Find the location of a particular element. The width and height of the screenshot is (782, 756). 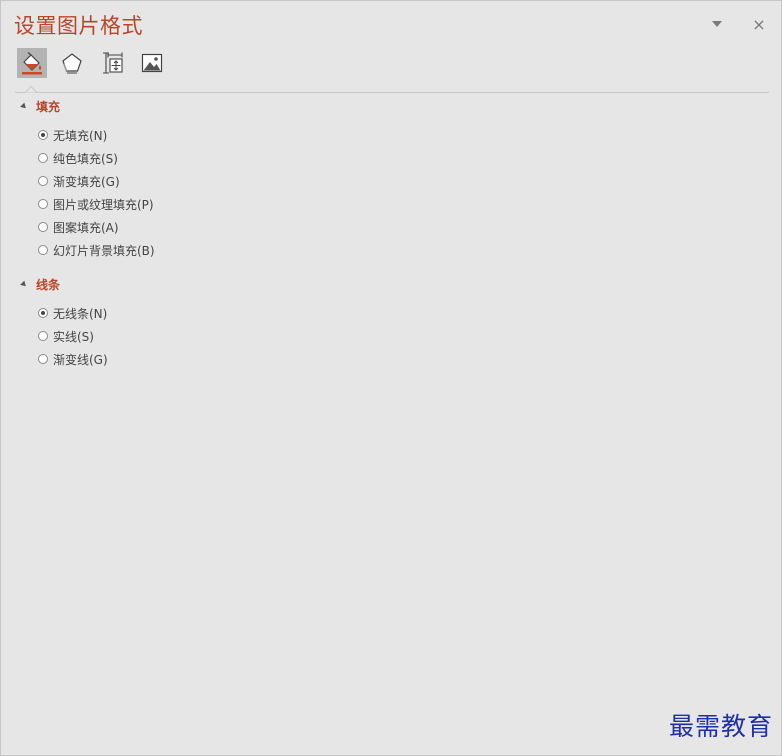

pane-title: 设置图片格式 is located at coordinates (78, 26).